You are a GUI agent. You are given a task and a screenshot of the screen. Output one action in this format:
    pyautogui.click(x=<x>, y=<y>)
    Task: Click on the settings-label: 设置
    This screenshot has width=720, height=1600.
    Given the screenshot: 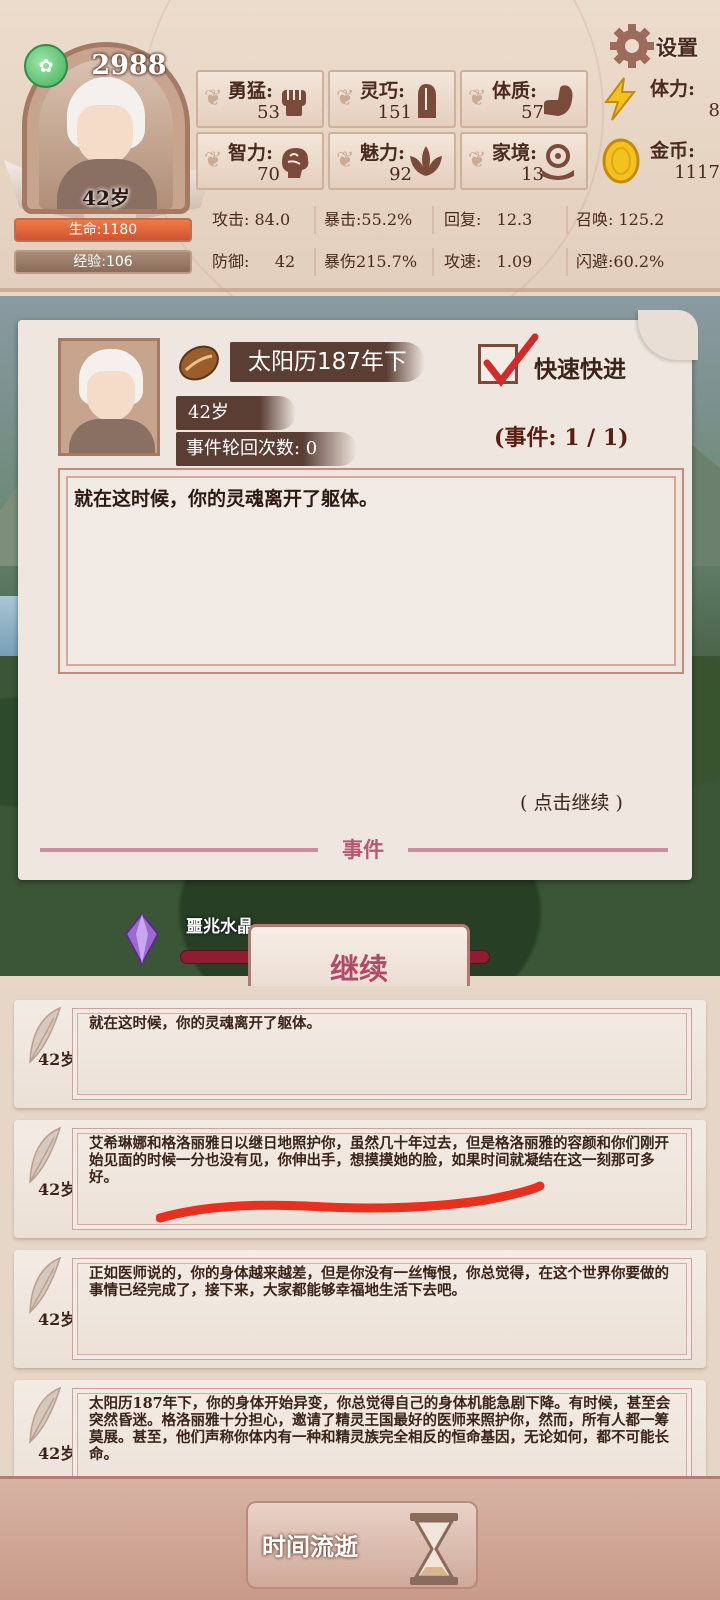 What is the action you would take?
    pyautogui.click(x=677, y=47)
    